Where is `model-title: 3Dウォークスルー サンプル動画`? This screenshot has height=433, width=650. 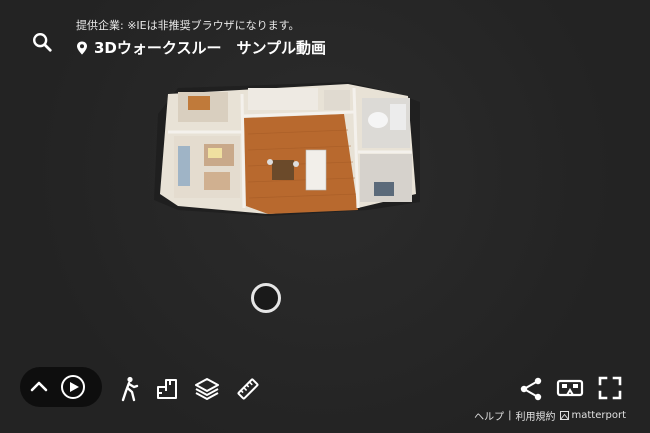 model-title: 3Dウォークスルー サンプル動画 is located at coordinates (210, 48).